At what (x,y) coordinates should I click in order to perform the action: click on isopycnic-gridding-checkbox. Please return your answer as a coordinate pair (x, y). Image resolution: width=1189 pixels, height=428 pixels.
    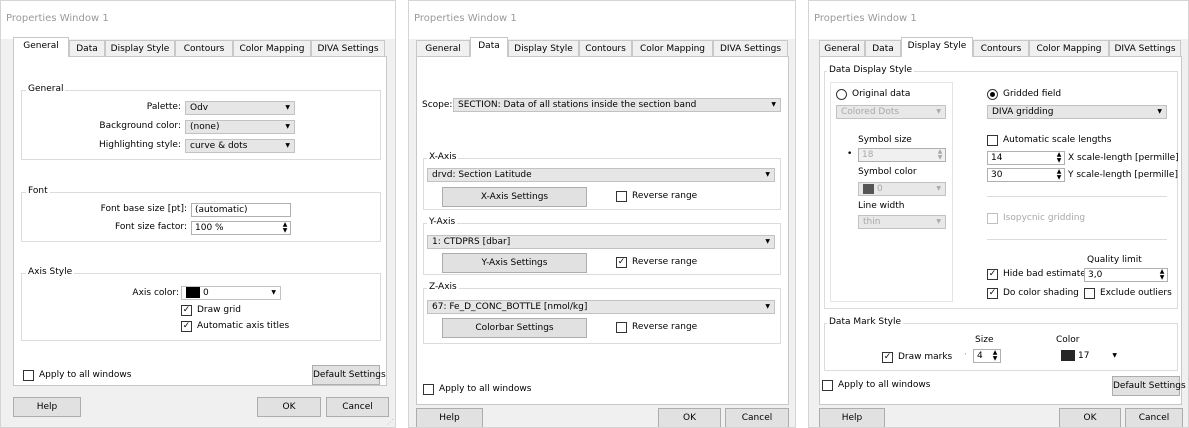
    Looking at the image, I should click on (992, 218).